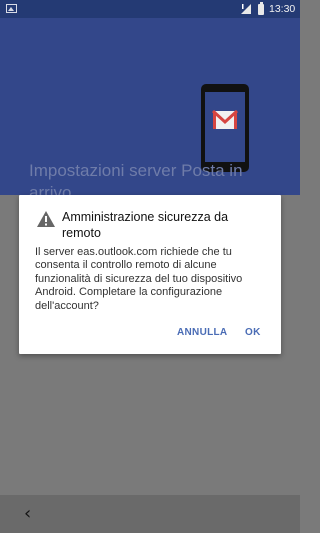 This screenshot has height=533, width=320. I want to click on status-bar: 13:30, so click(150, 9).